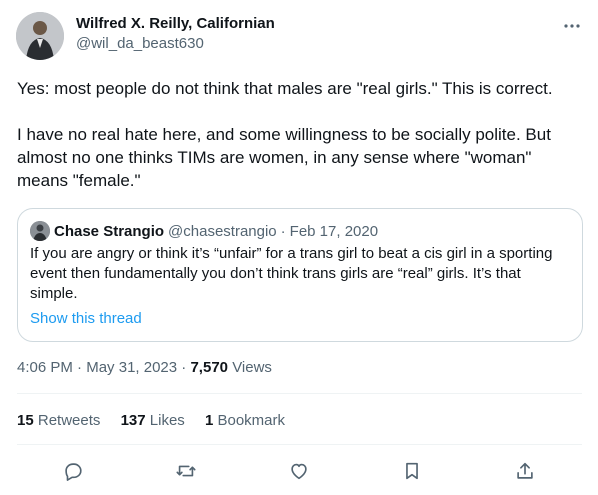 The width and height of the screenshot is (598, 495). I want to click on reply-icon, so click(73, 472).